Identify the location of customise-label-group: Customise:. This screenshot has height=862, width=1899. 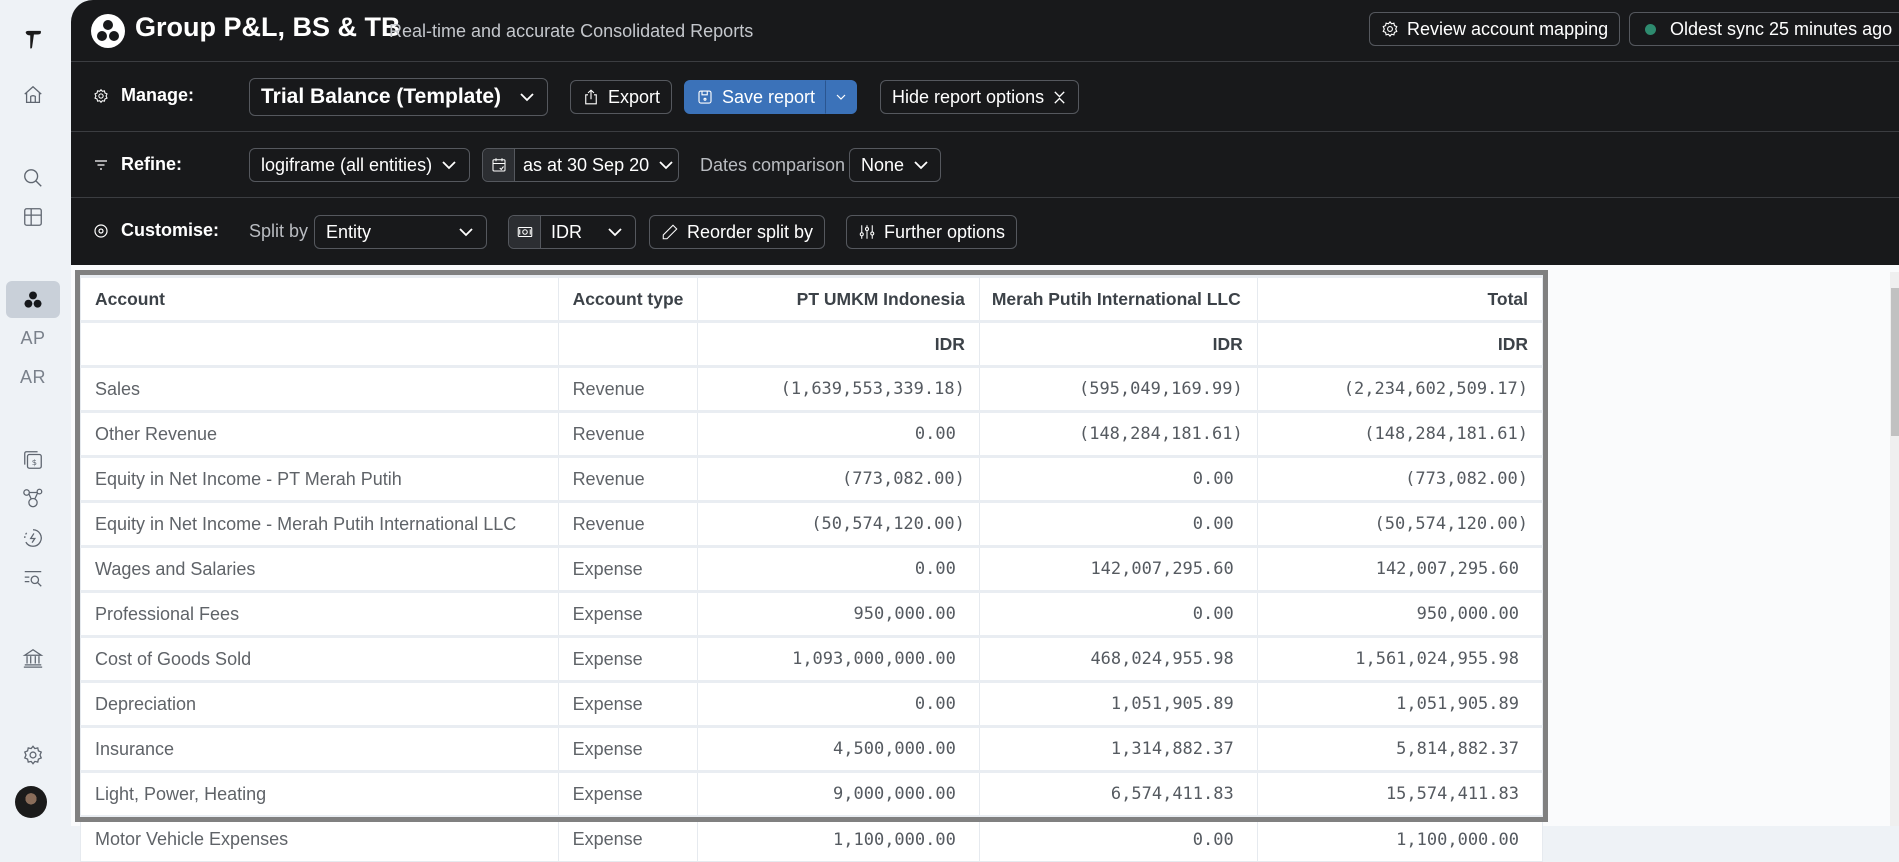
(156, 230).